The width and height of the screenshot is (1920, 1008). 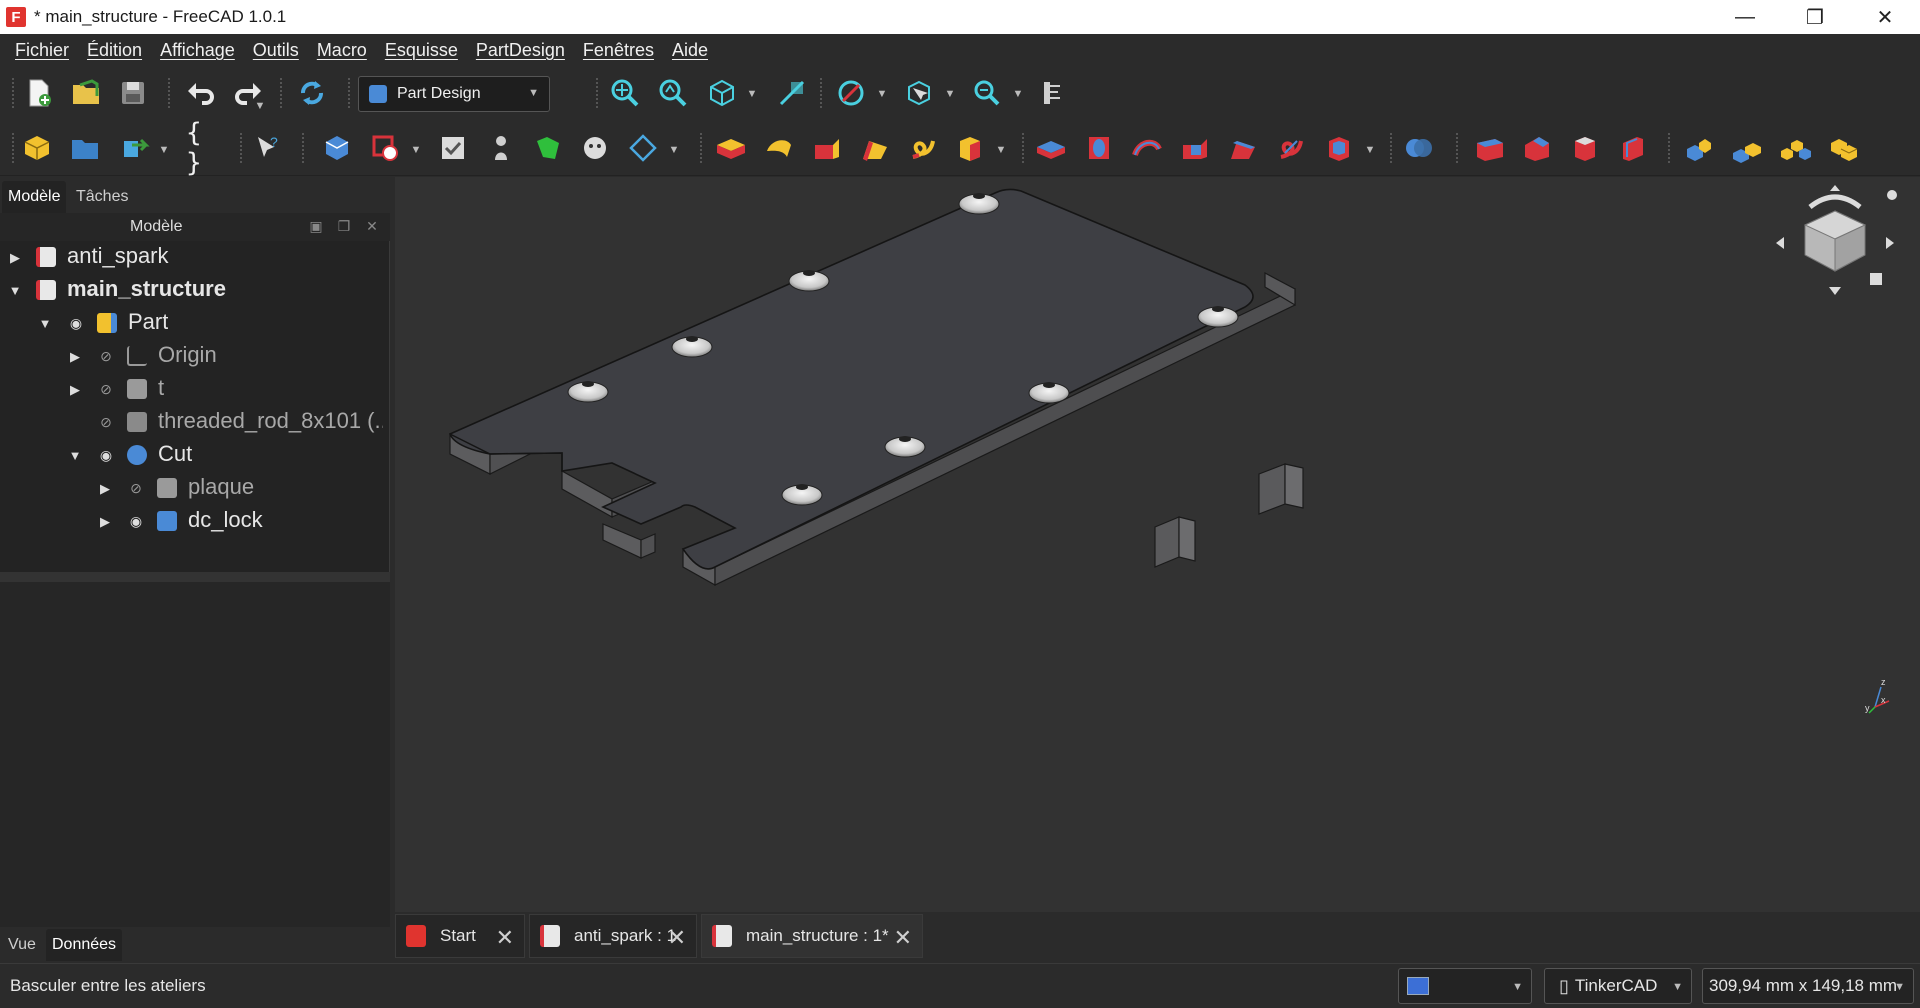 What do you see at coordinates (86, 93) in the screenshot?
I see `open-folder-icon` at bounding box center [86, 93].